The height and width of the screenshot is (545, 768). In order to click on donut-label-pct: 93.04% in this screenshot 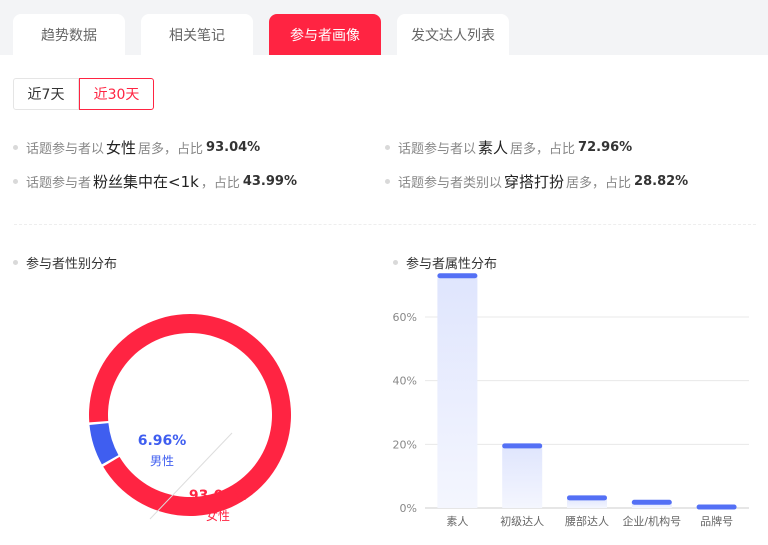, I will do `click(218, 496)`.